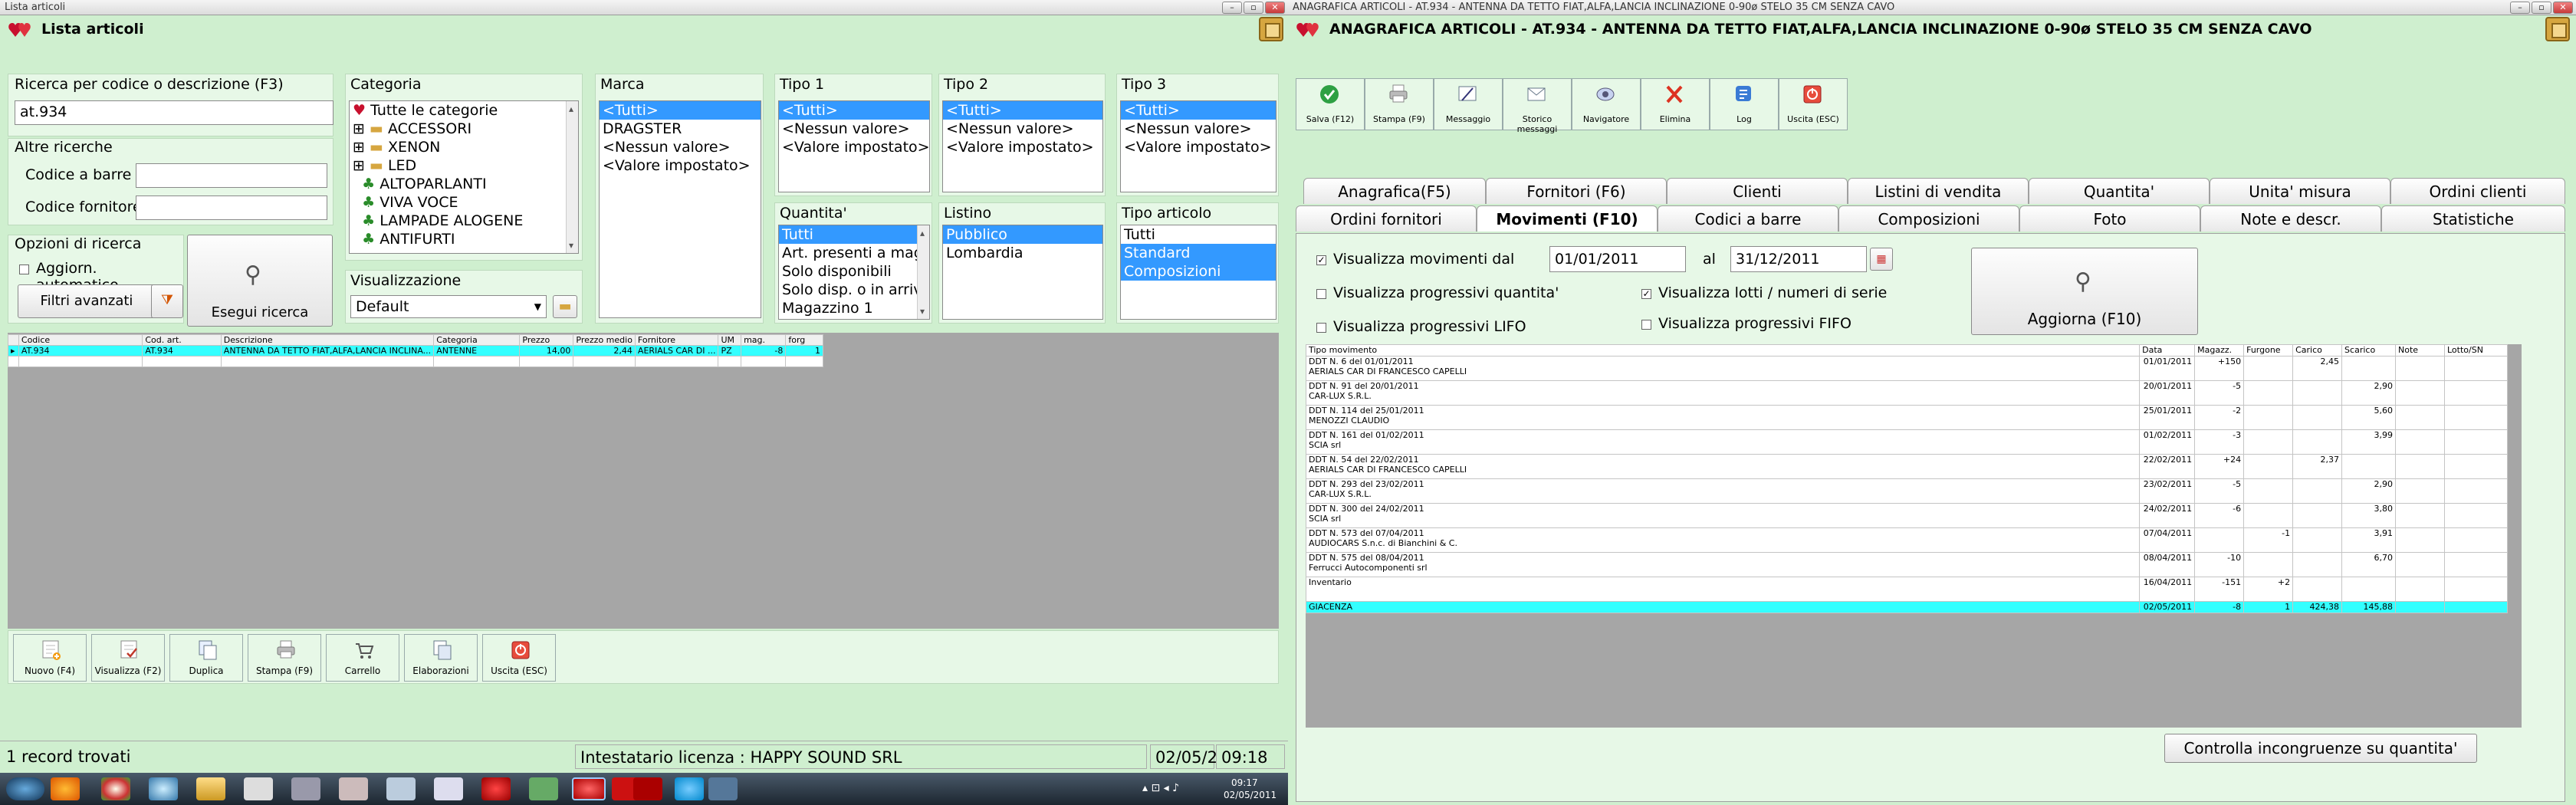 The image size is (2576, 805). Describe the element at coordinates (854, 110) in the screenshot. I see `type1-item: <Tutti>` at that location.